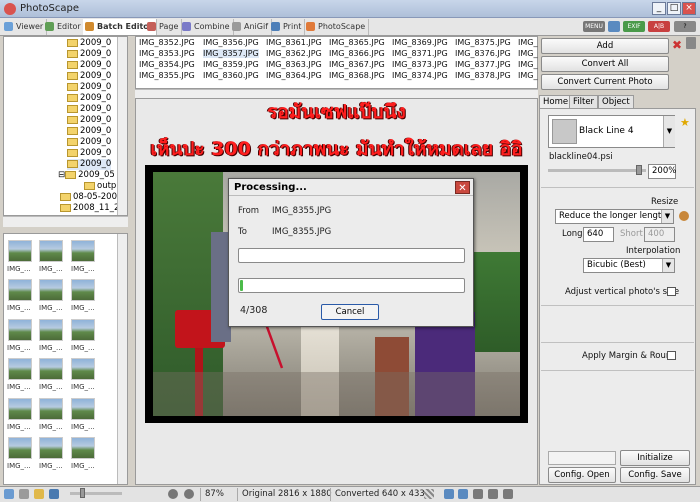  What do you see at coordinates (629, 265) in the screenshot?
I see `interpolation-select: Bicubic (Best) ▼` at bounding box center [629, 265].